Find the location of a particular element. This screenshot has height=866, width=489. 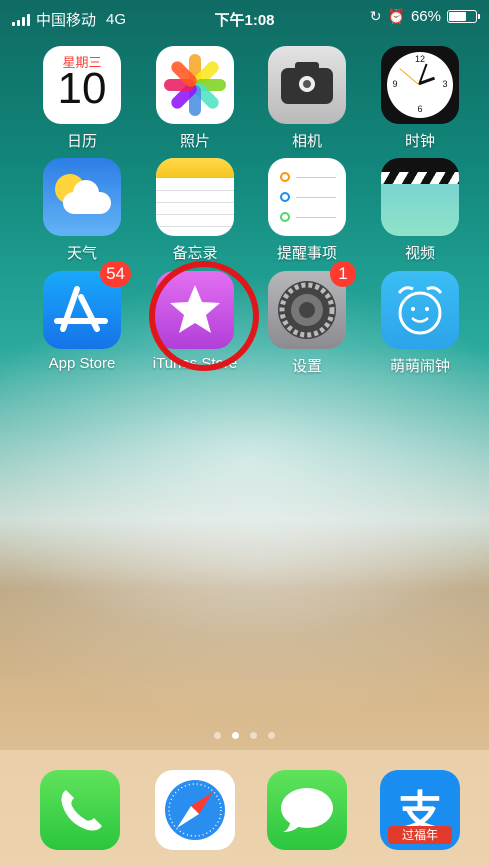

app-label: App Store is located at coordinates (82, 363).